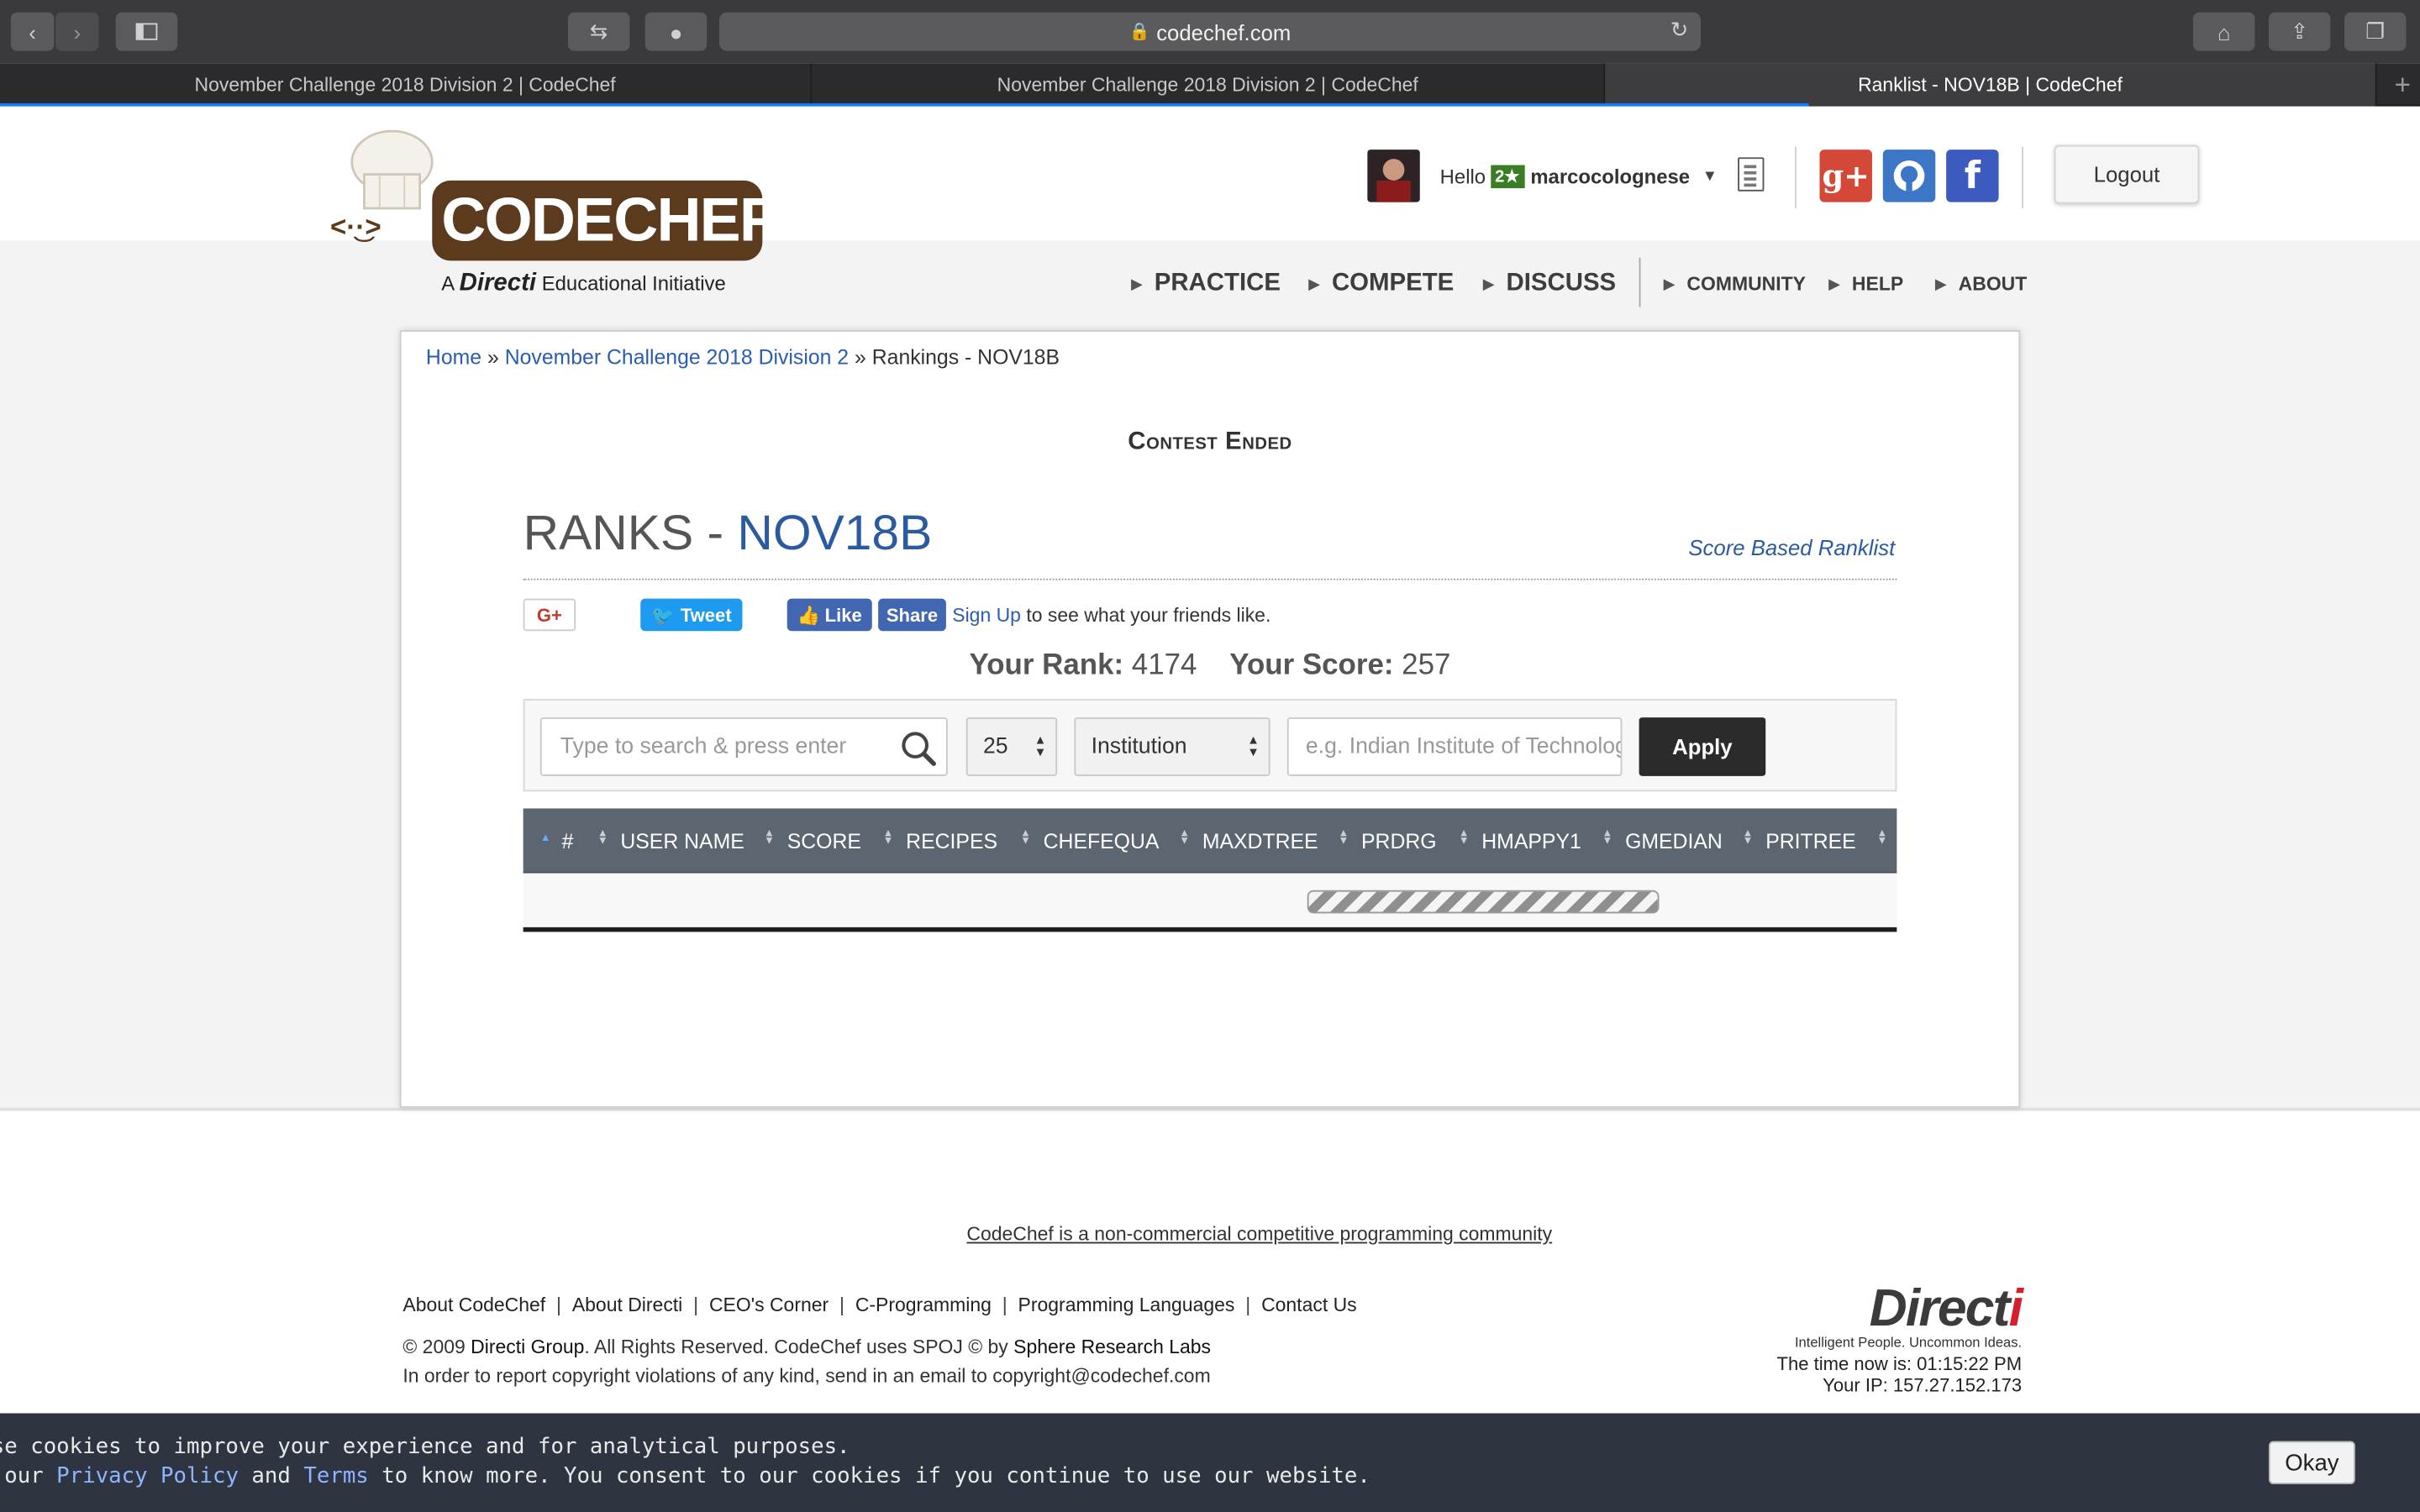 The image size is (2420, 1512). What do you see at coordinates (1454, 746) in the screenshot?
I see `institution-input: e.g. Indian Institute of Technolog` at bounding box center [1454, 746].